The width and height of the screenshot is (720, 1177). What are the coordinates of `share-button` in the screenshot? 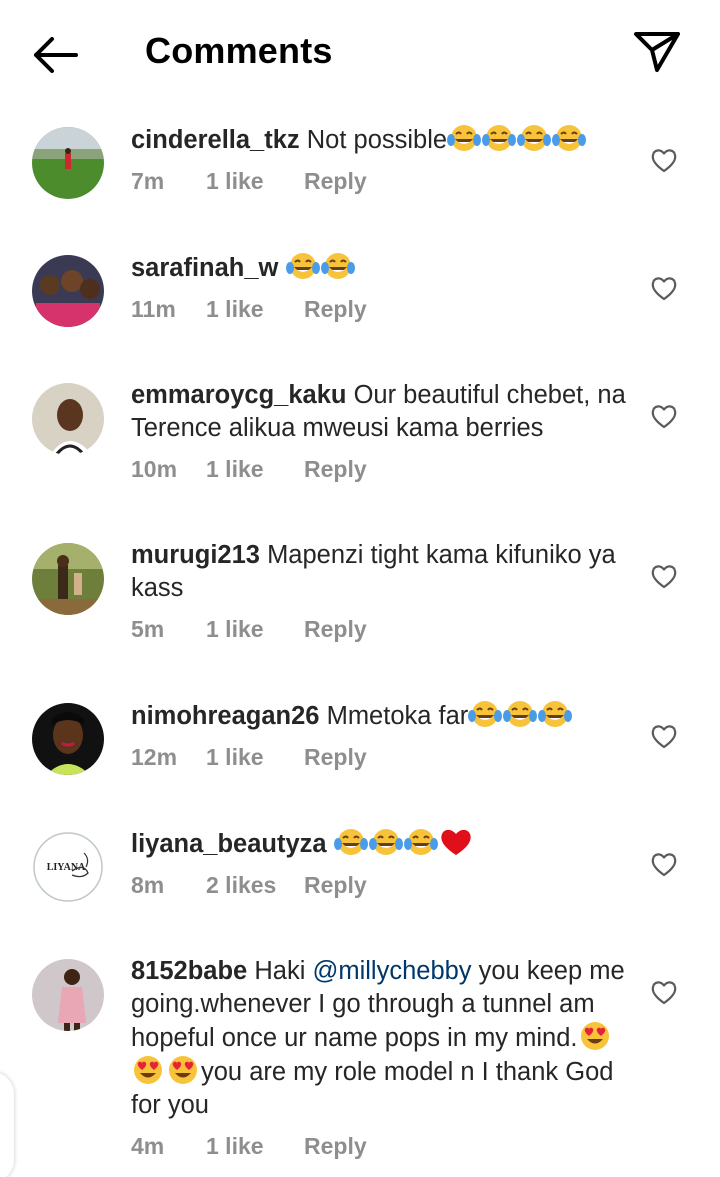 It's located at (657, 51).